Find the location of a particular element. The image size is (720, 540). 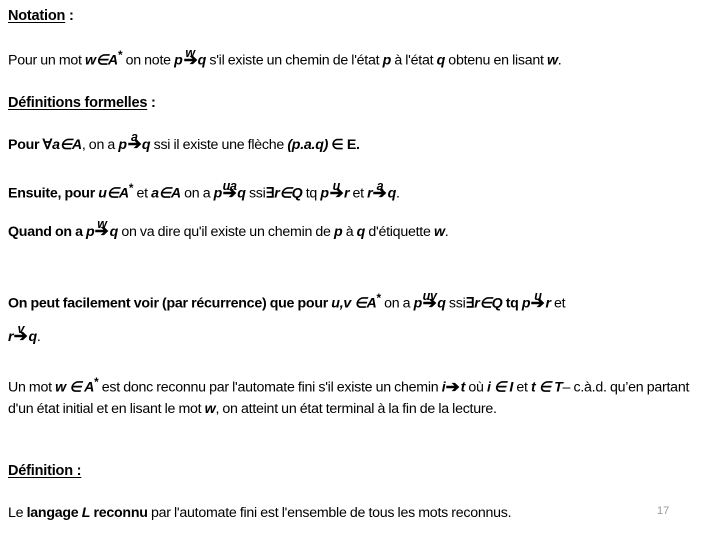

symbol-arc-triple: (p.a.q) is located at coordinates (308, 145).